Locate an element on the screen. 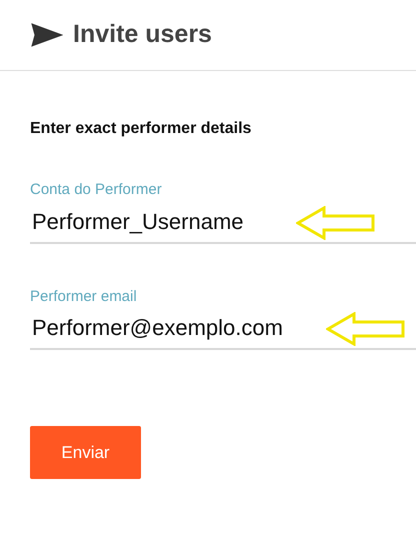 Image resolution: width=416 pixels, height=537 pixels. input-field: Performer@exemplo.com is located at coordinates (223, 328).